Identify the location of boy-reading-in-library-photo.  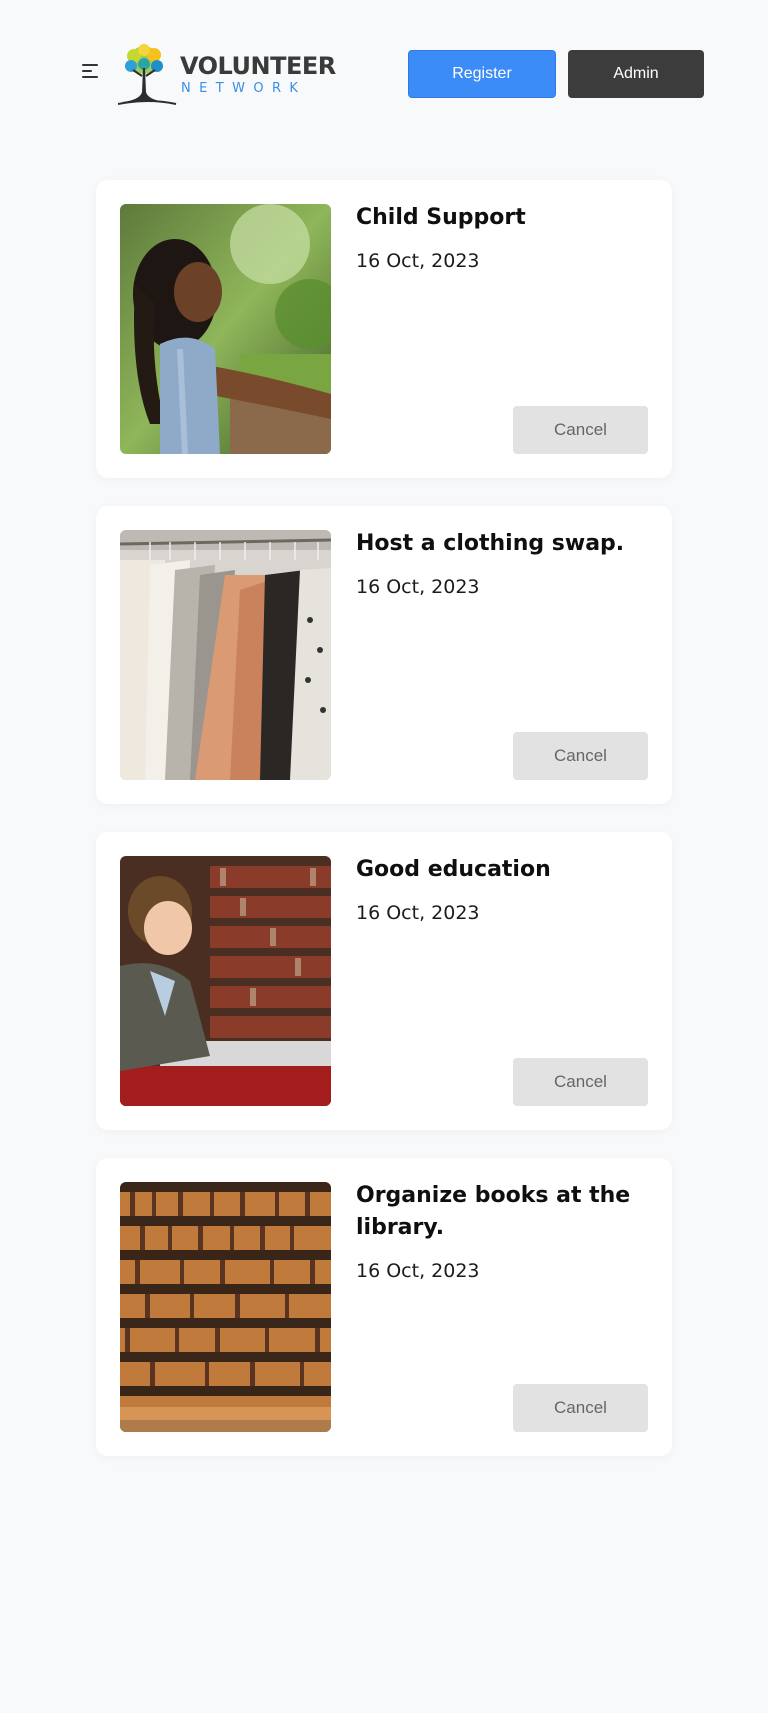
(225, 981).